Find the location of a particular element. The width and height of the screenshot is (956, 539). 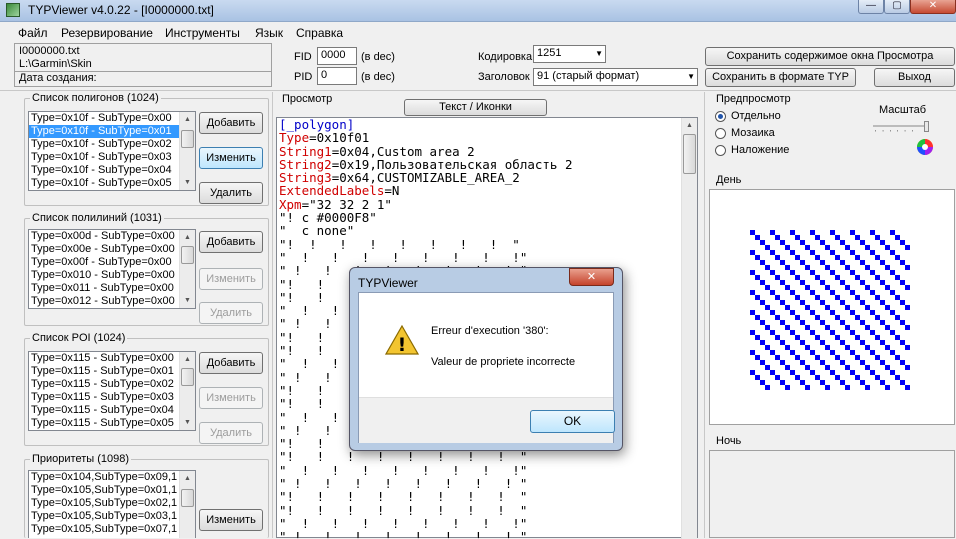

list-item: Type=0x10f - SubType=0x02 is located at coordinates (104, 144).